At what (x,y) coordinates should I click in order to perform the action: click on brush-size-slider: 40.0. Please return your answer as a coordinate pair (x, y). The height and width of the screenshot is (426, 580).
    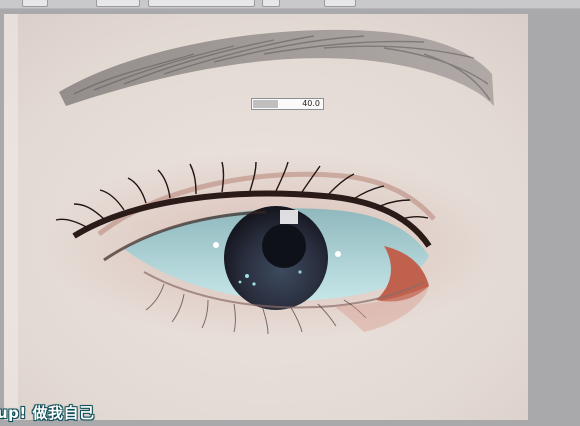
    Looking at the image, I should click on (287, 104).